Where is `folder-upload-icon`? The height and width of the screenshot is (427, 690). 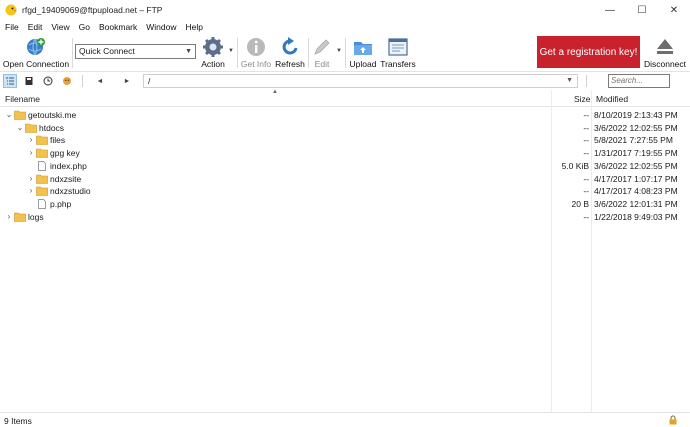 folder-upload-icon is located at coordinates (363, 48).